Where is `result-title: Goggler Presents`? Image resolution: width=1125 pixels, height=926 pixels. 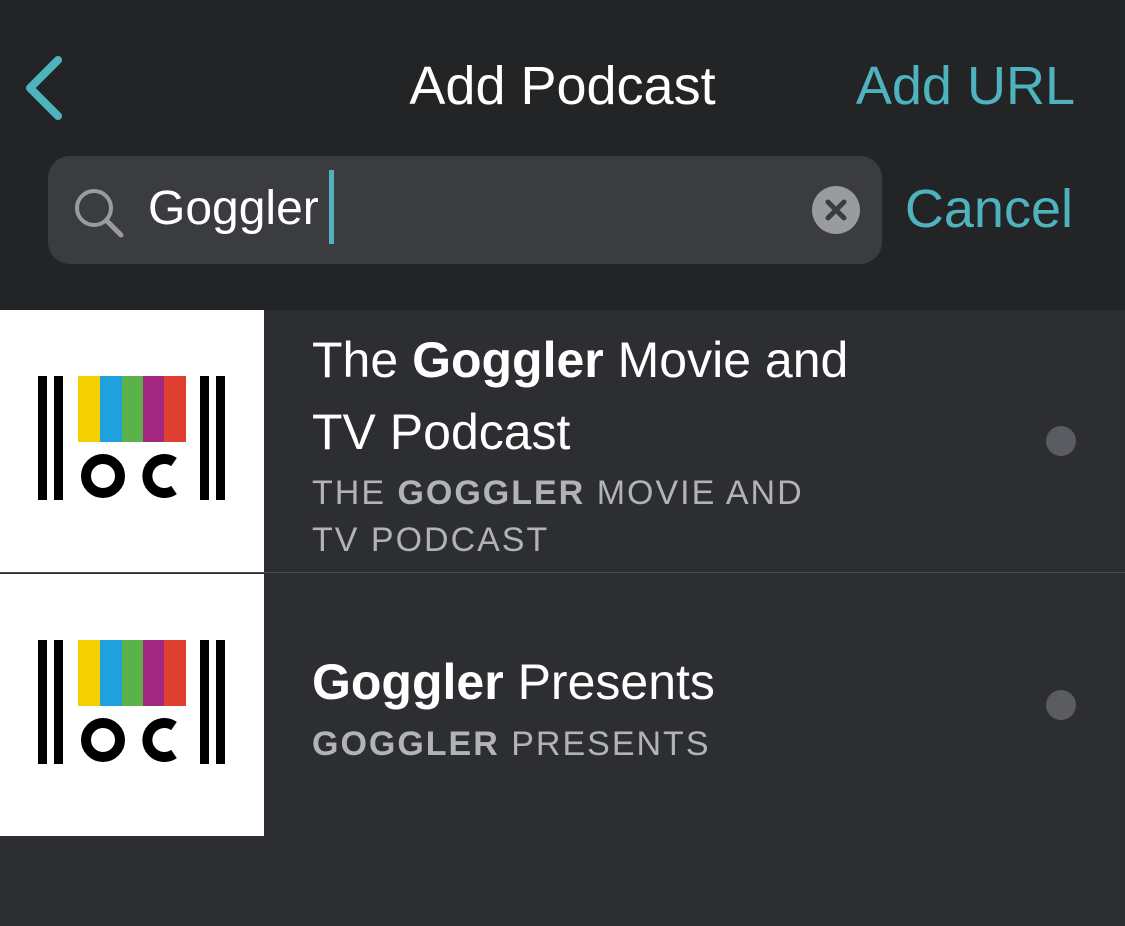 result-title: Goggler Presents is located at coordinates (632, 682).